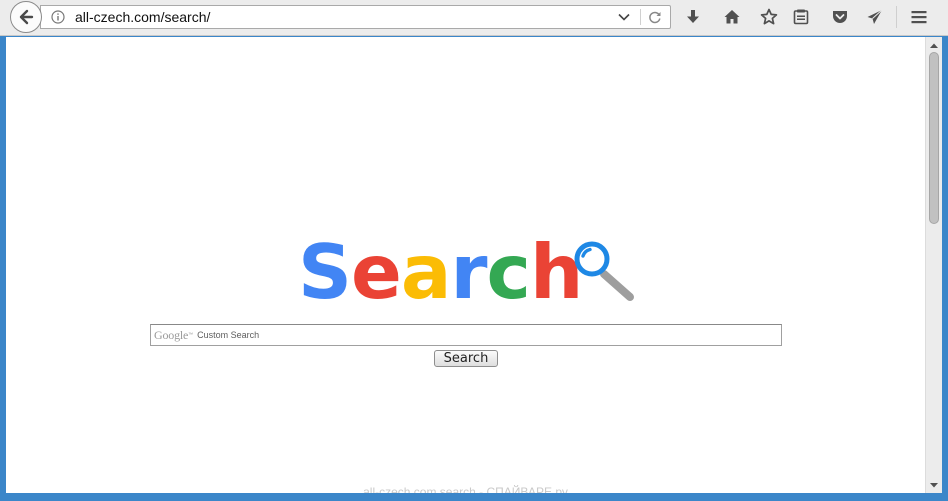  I want to click on browser-toolbar: all-czech.com/search/, so click(474, 18).